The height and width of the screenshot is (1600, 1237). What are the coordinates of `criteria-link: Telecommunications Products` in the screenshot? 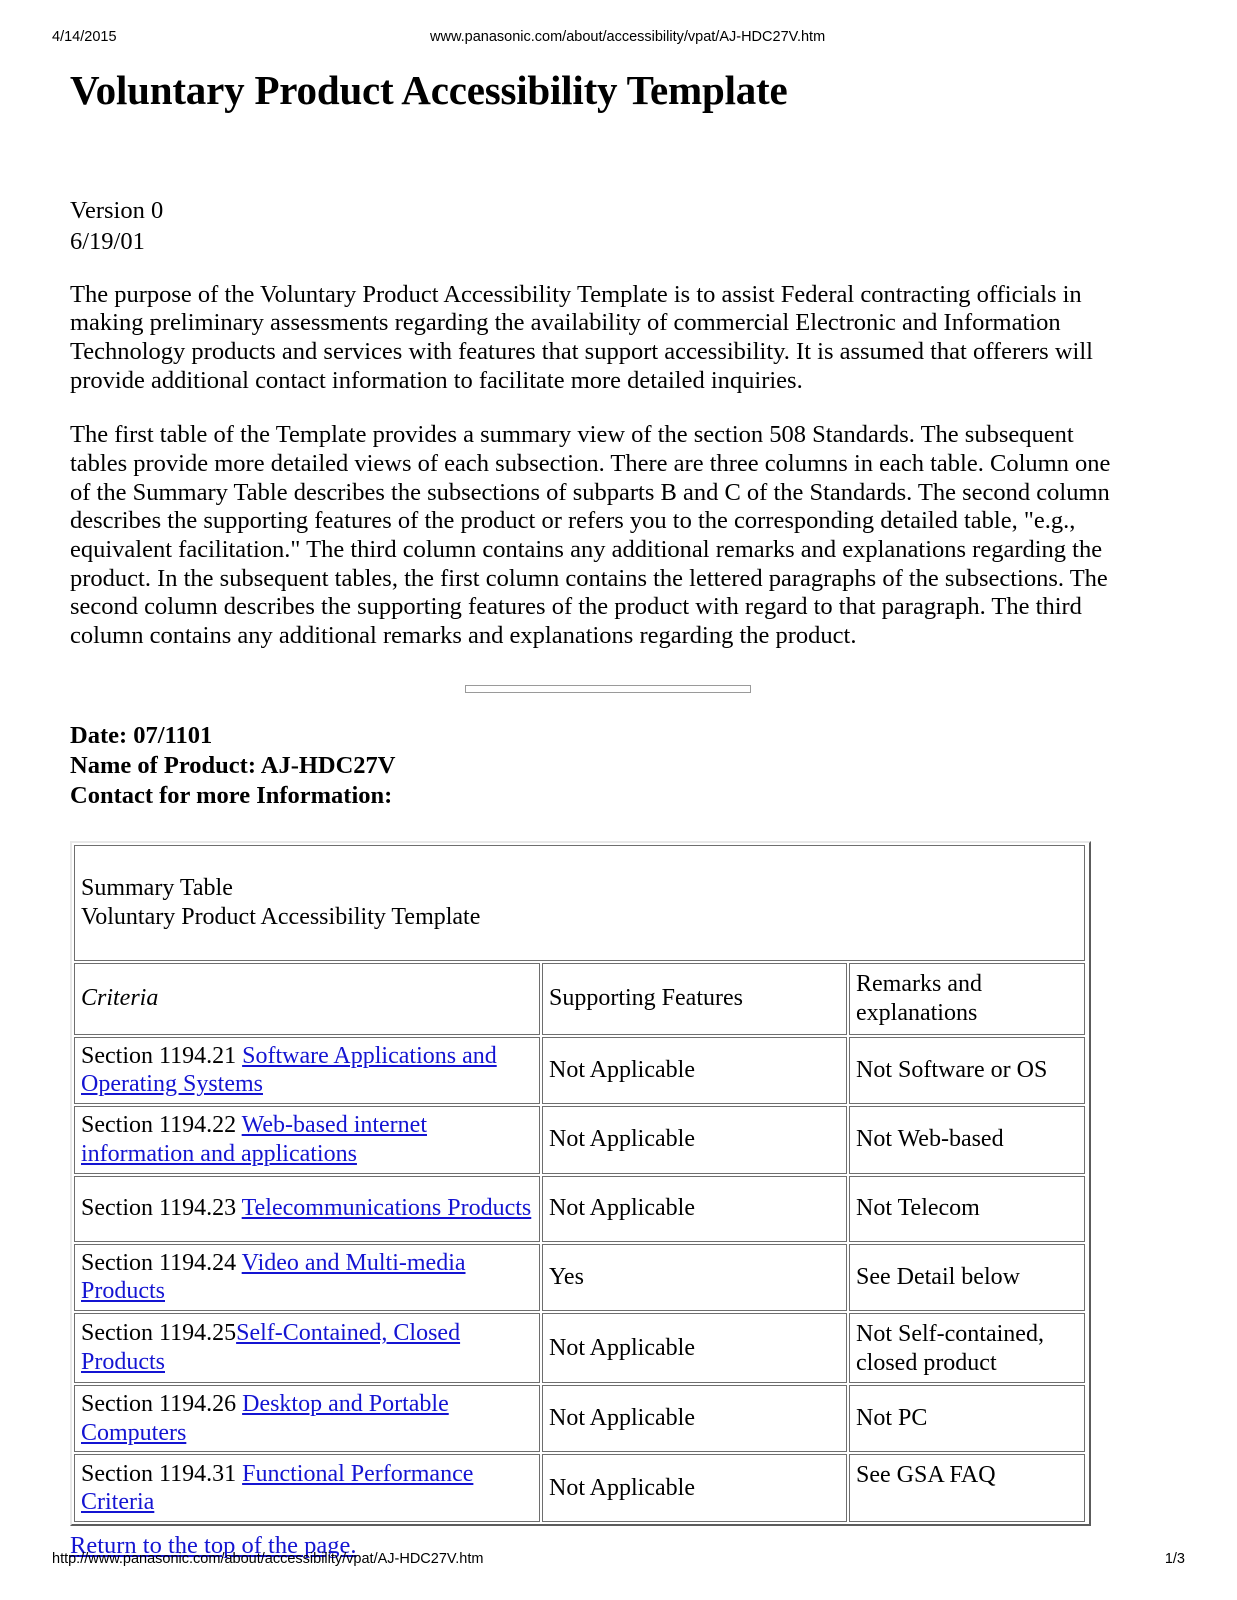 It's located at (387, 1208).